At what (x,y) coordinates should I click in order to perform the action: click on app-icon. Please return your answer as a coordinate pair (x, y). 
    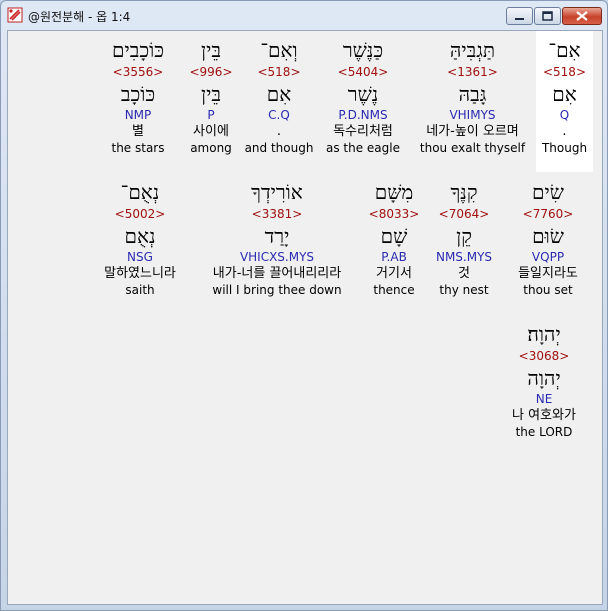
    Looking at the image, I should click on (15, 15).